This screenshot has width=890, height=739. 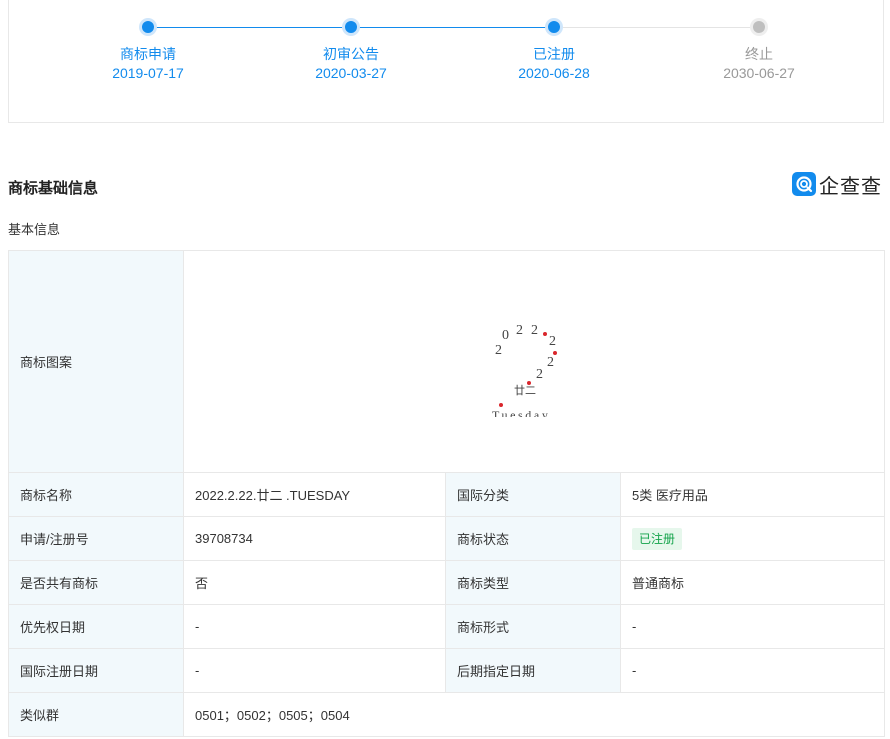 What do you see at coordinates (53, 188) in the screenshot?
I see `section-title: 商标基础信息` at bounding box center [53, 188].